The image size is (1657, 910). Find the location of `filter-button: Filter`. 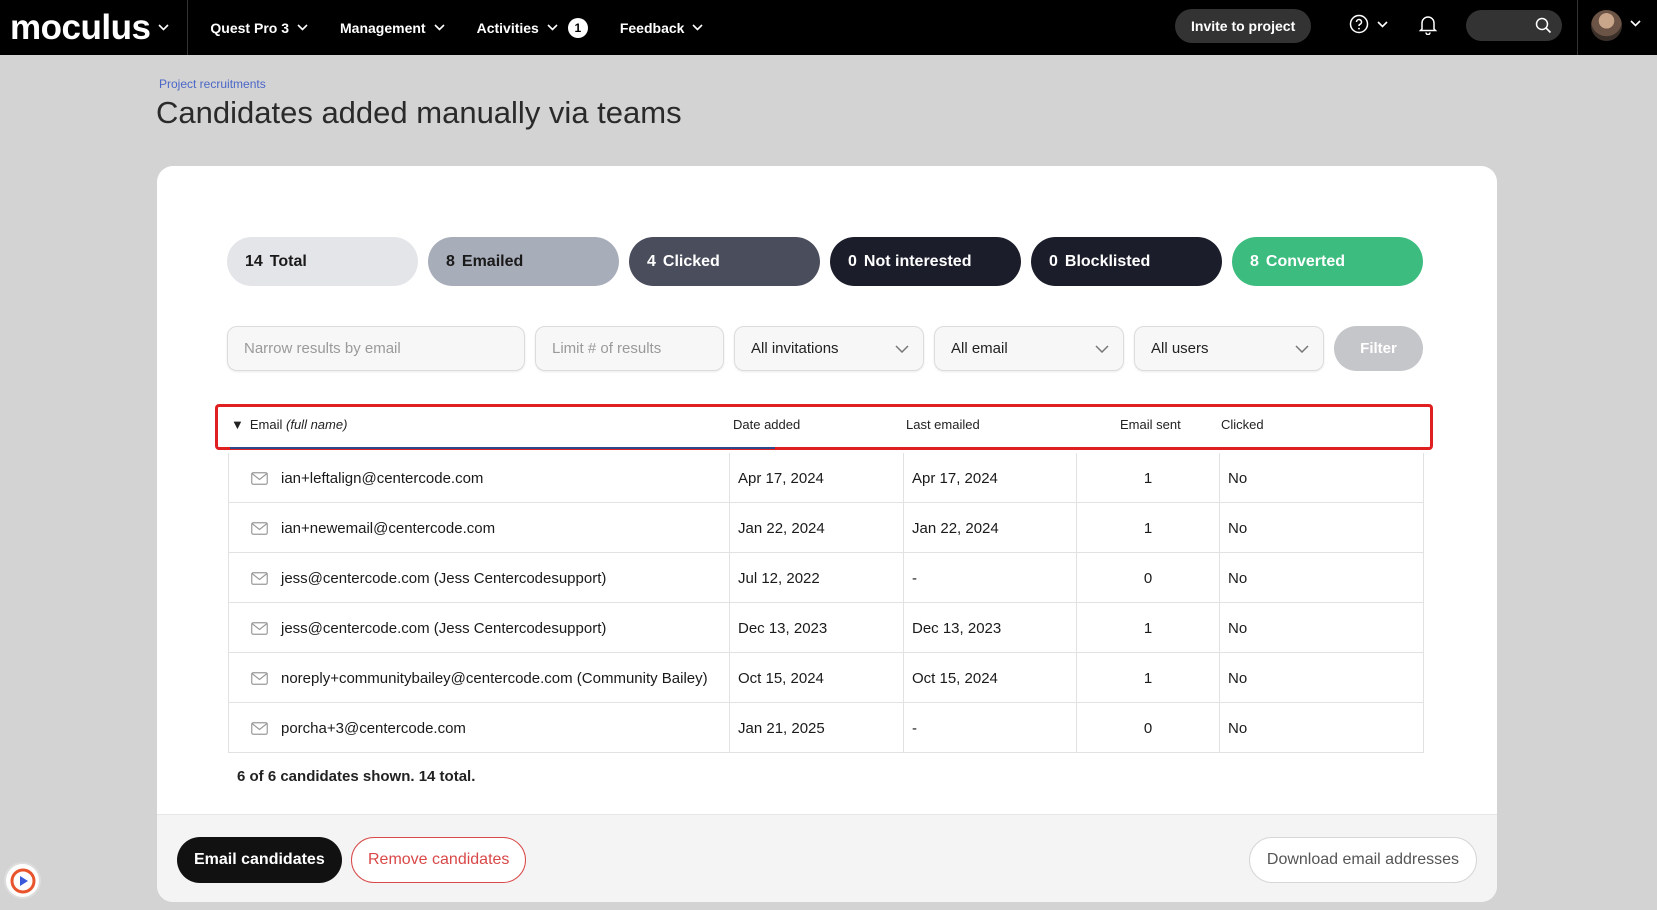

filter-button: Filter is located at coordinates (1378, 348).